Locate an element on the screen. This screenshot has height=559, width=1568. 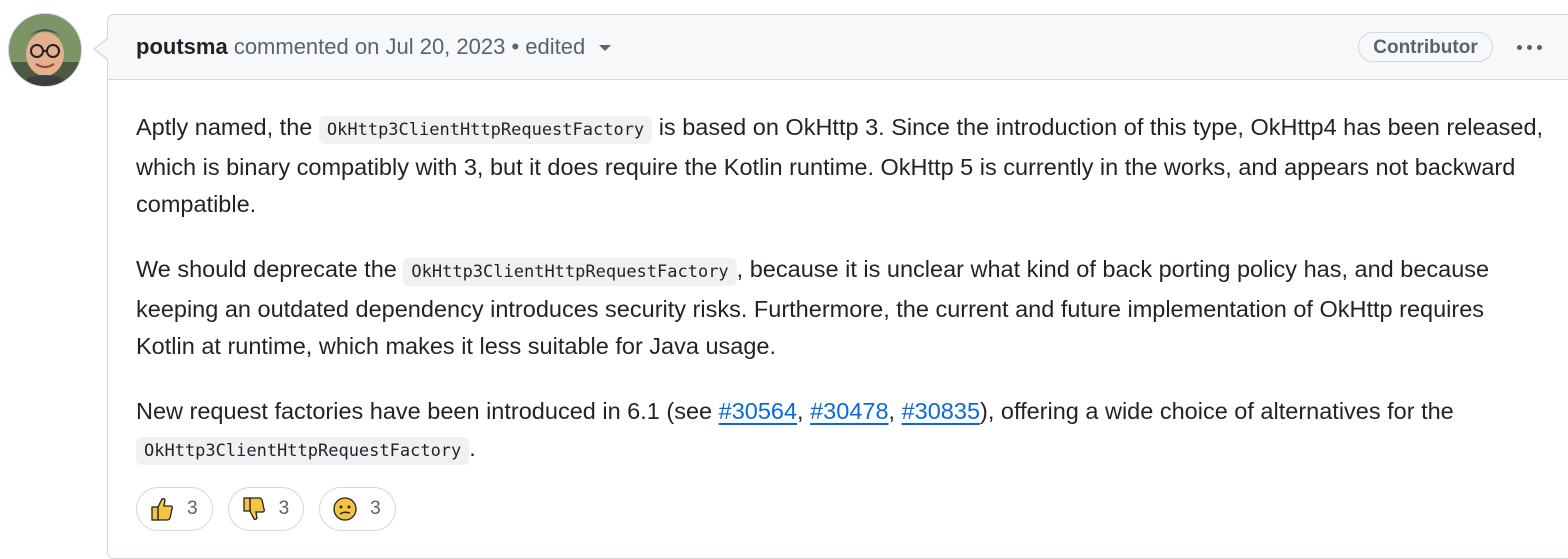
paragraph-text: . is located at coordinates (472, 448).